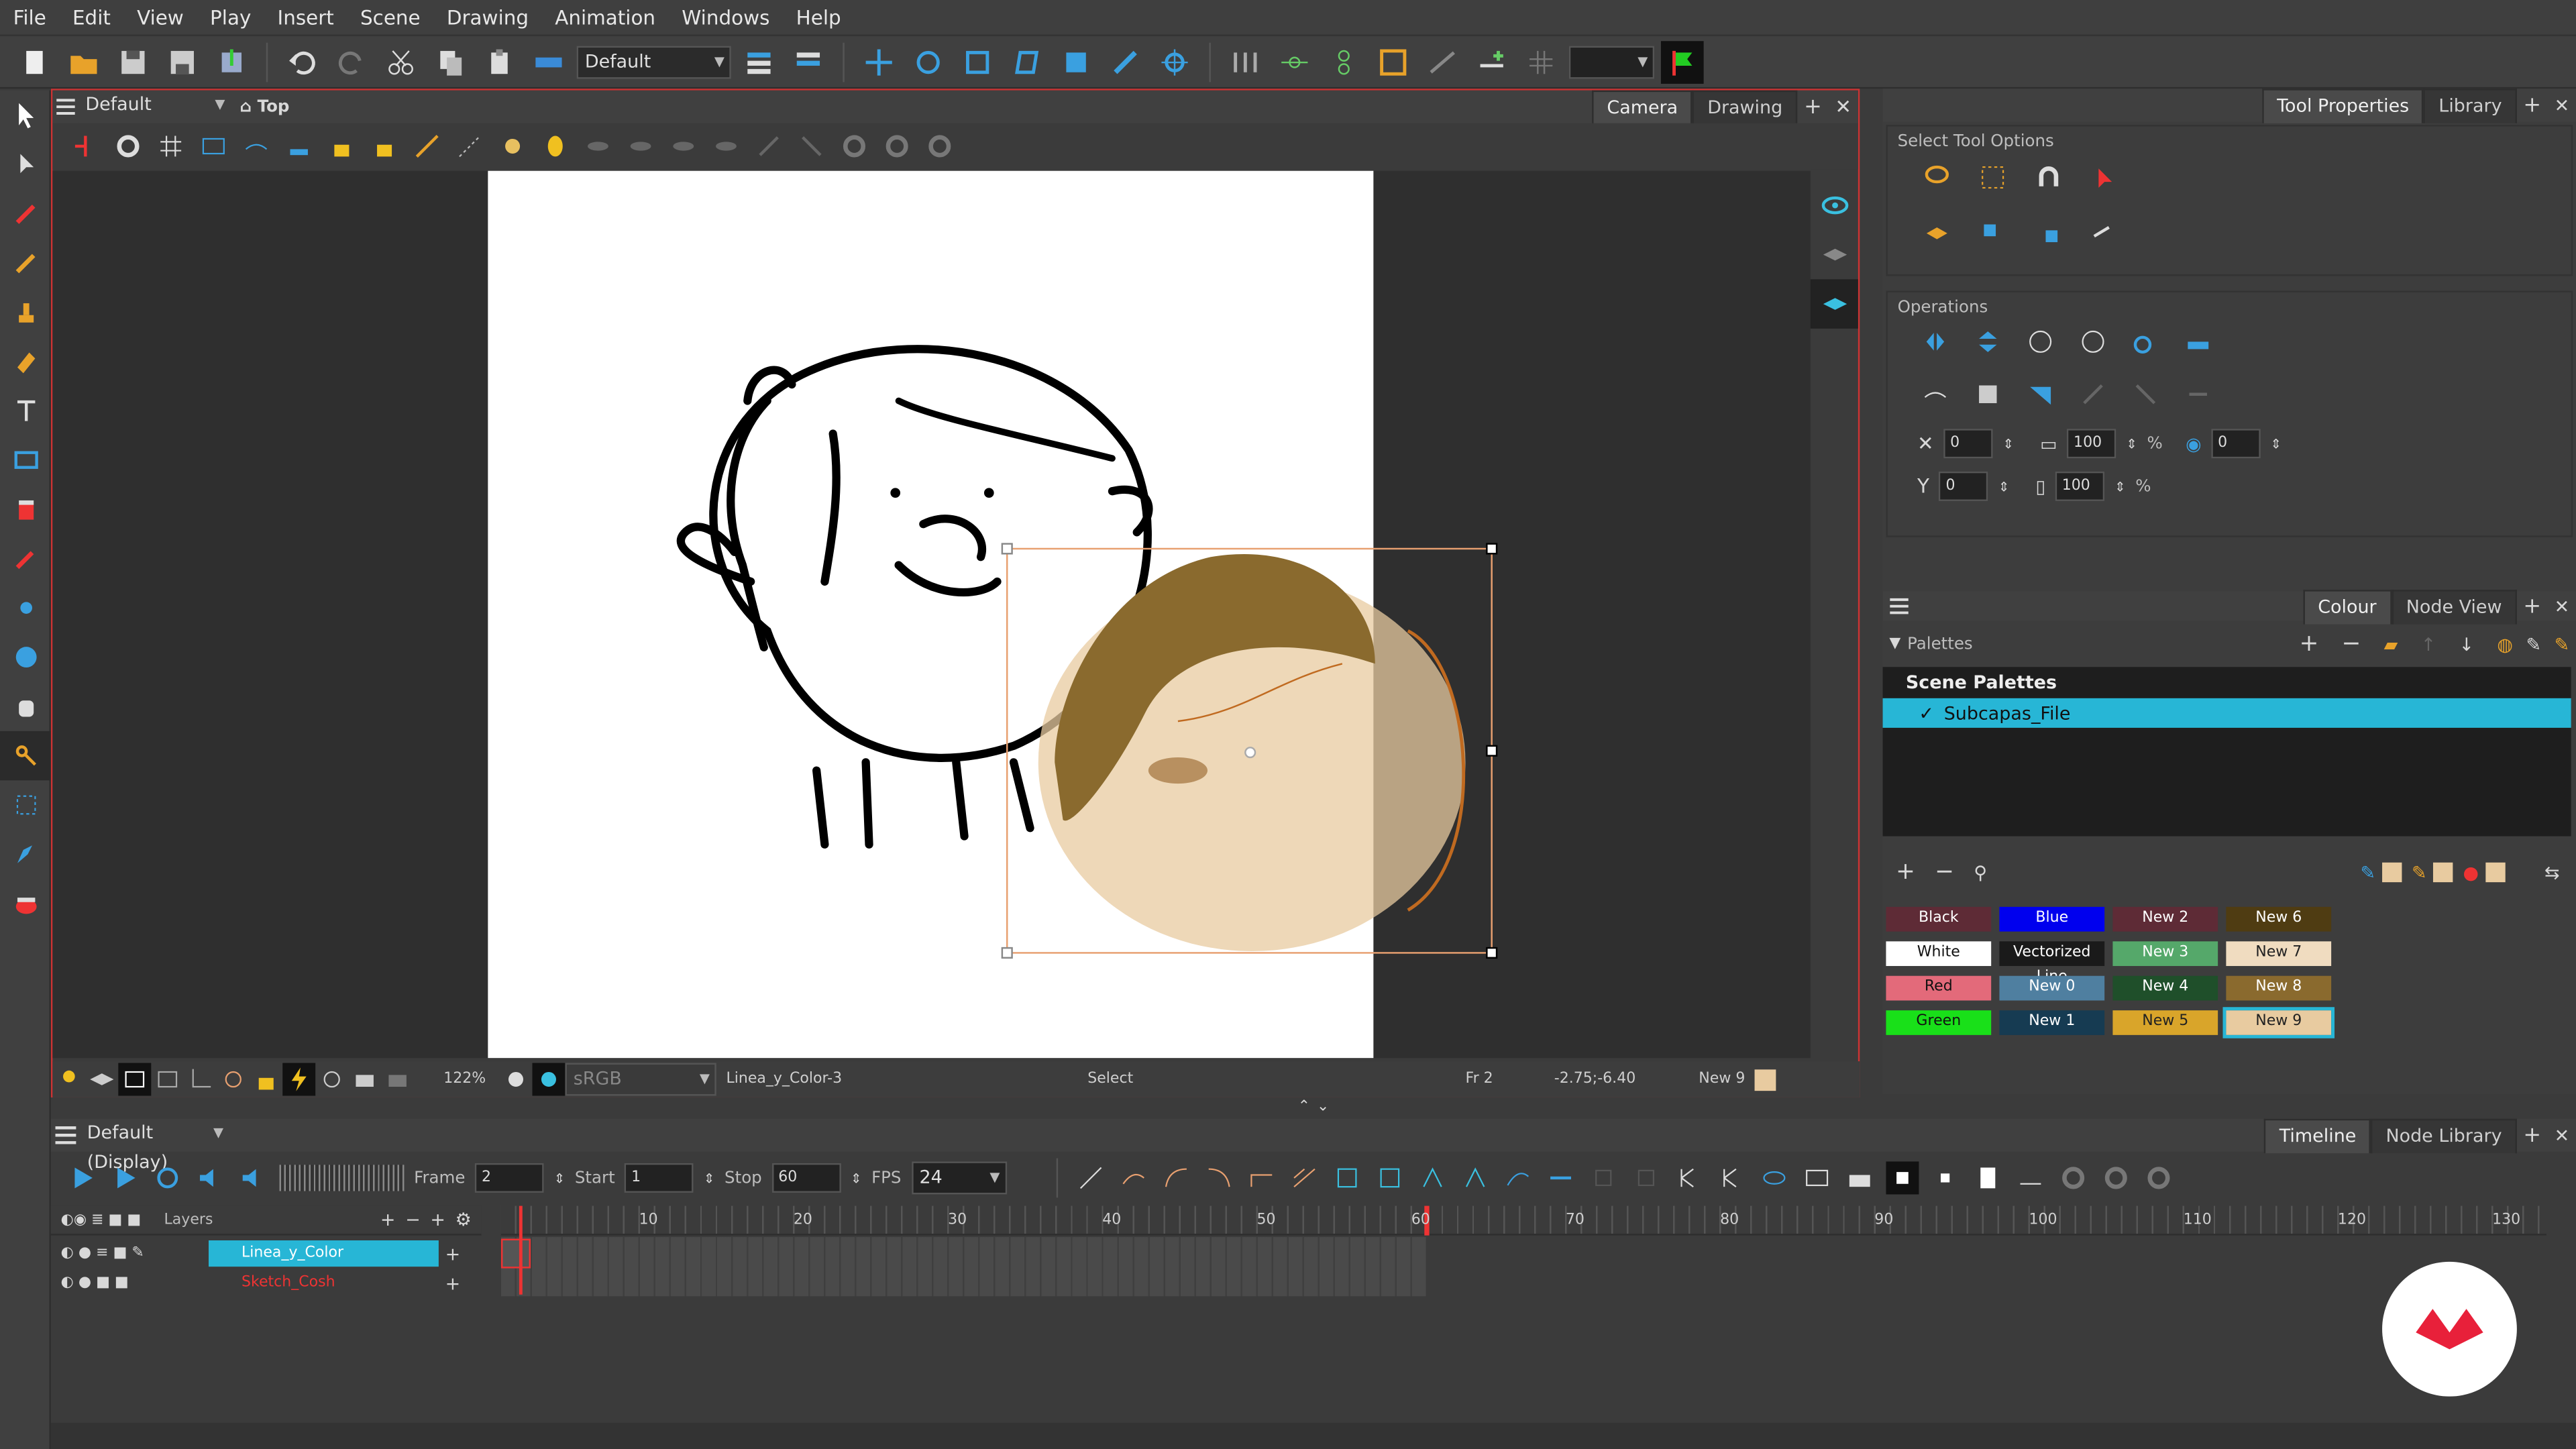 Image resolution: width=2576 pixels, height=1449 pixels. What do you see at coordinates (759, 61) in the screenshot?
I see `workspace-icon` at bounding box center [759, 61].